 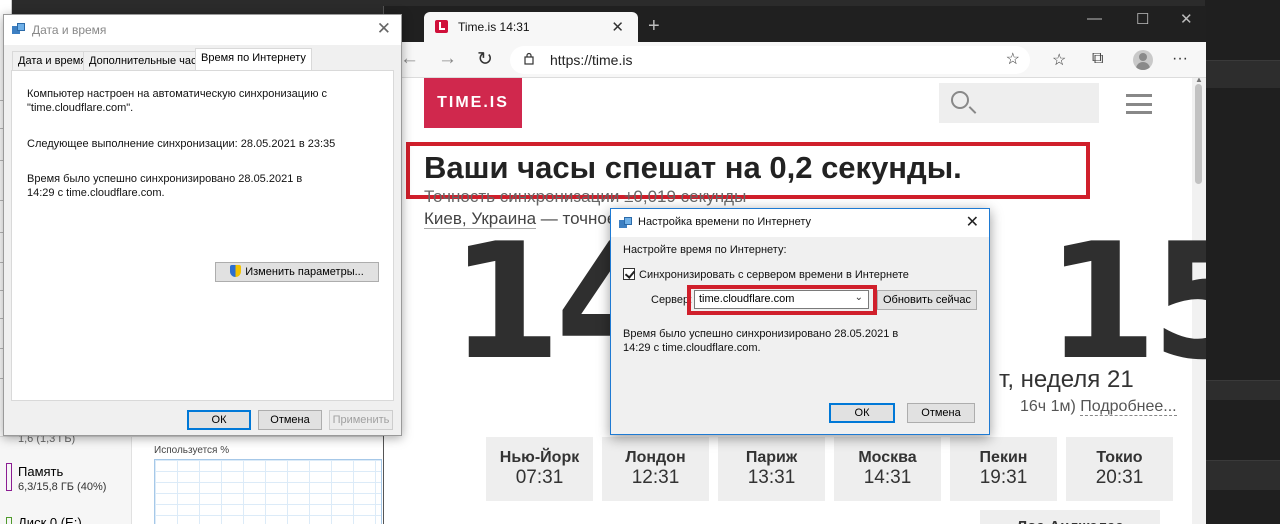 I want to click on city-card: Москва 14:31, so click(x=887, y=469).